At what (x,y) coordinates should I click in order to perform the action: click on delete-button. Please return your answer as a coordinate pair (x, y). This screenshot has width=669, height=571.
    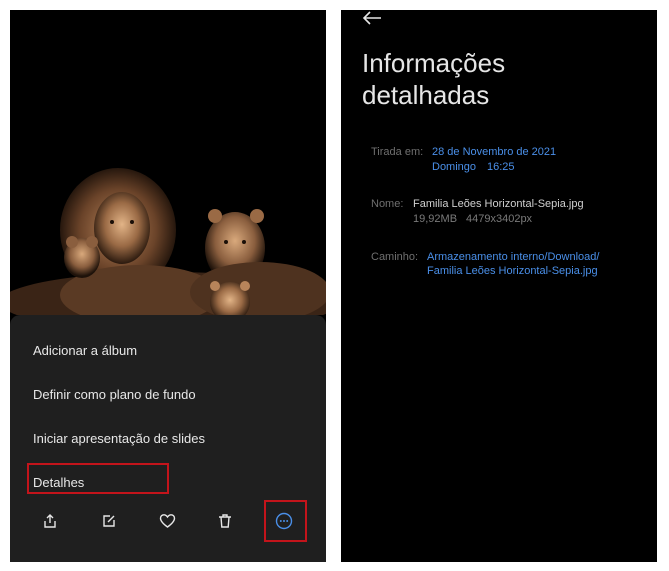
    Looking at the image, I should click on (225, 521).